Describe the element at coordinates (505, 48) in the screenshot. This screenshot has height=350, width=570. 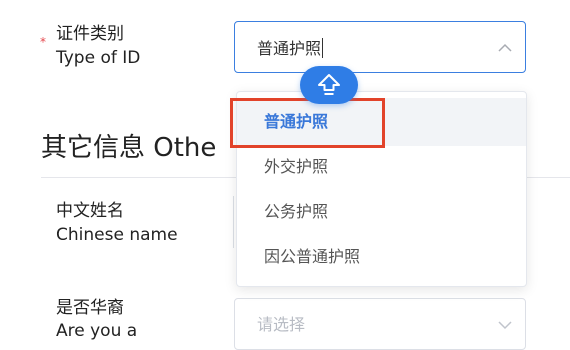
I see `chevron-up-icon` at that location.